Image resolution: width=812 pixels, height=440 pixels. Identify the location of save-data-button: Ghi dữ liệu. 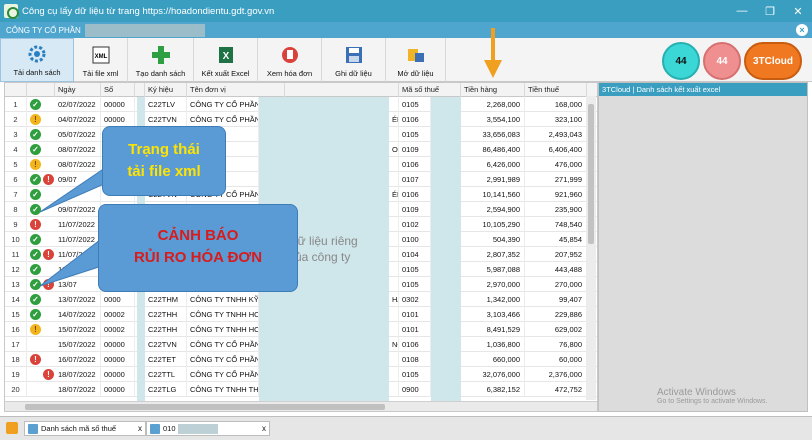
(354, 60).